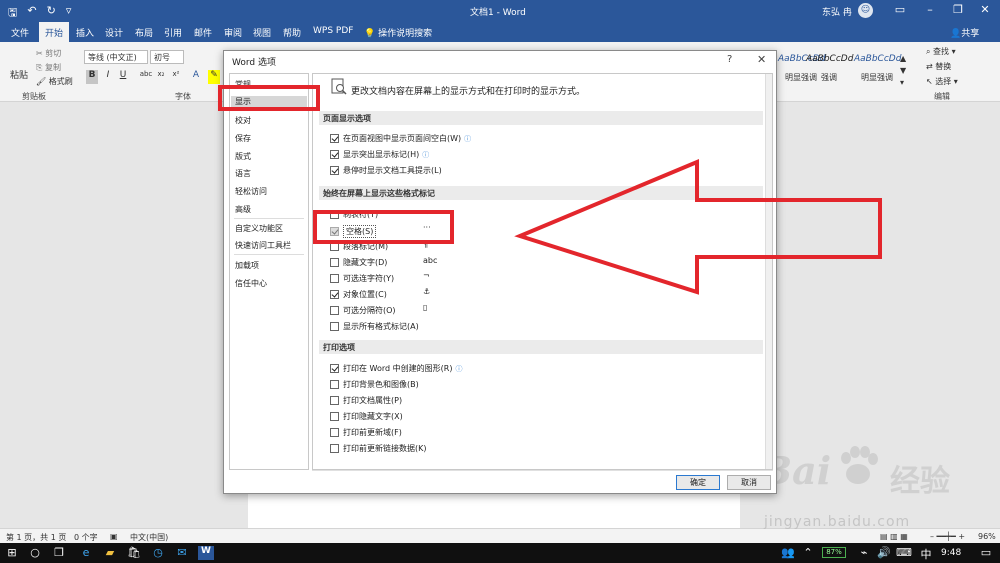 Image resolution: width=1000 pixels, height=563 pixels. I want to click on restore-icon: ❐, so click(958, 9).